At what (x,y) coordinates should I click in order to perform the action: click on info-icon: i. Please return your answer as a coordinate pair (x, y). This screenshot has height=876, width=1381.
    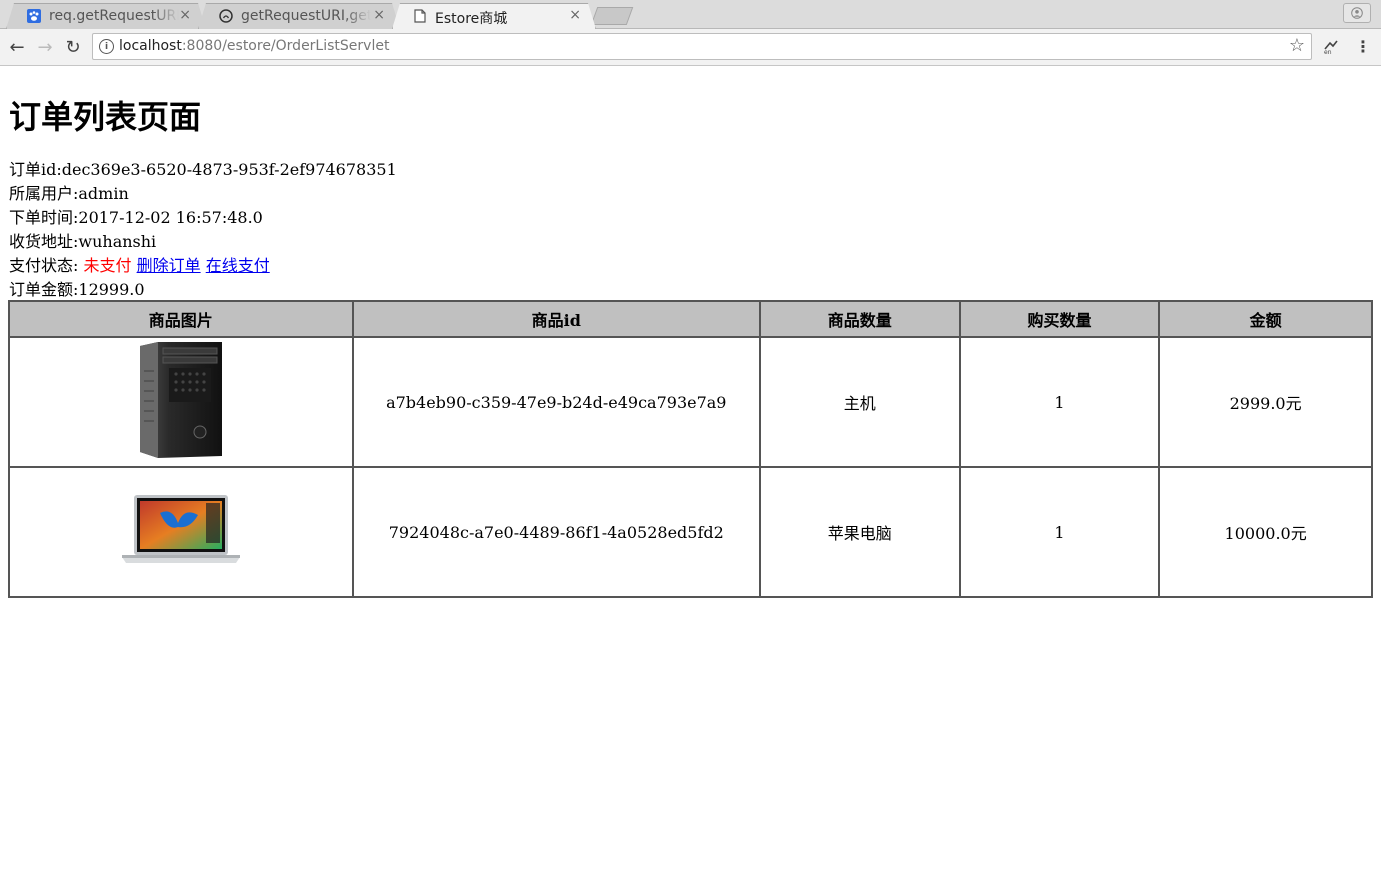
    Looking at the image, I should click on (106, 46).